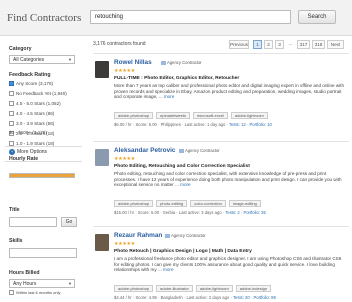 This screenshot has height=302, width=352. What do you see at coordinates (239, 44) in the screenshot?
I see `pagination-previous: Previous` at bounding box center [239, 44].